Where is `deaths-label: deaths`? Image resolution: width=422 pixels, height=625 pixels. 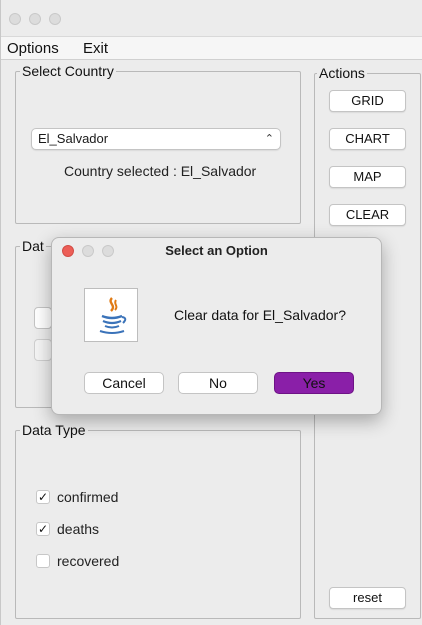
deaths-label: deaths is located at coordinates (78, 529).